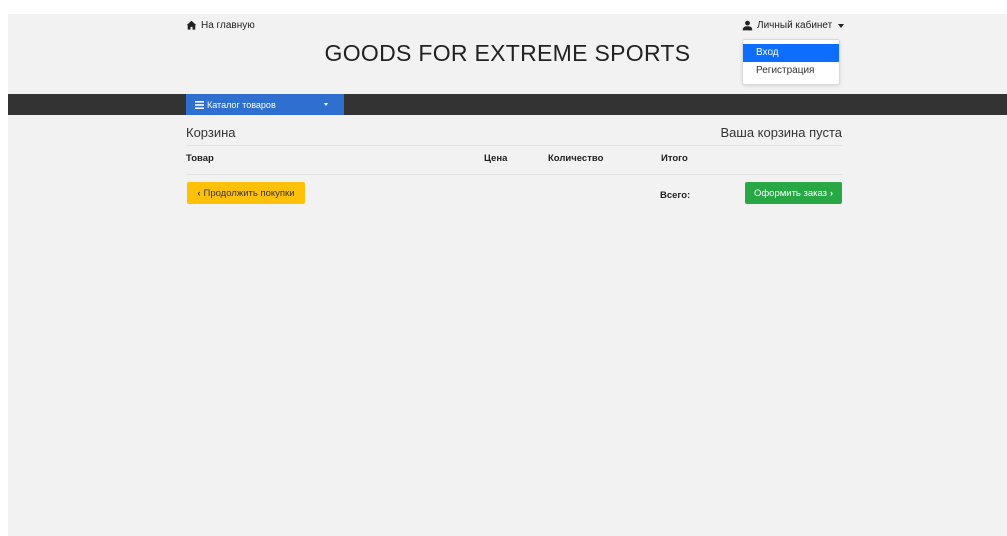  I want to click on catalog-button: Каталог товаров, so click(265, 104).